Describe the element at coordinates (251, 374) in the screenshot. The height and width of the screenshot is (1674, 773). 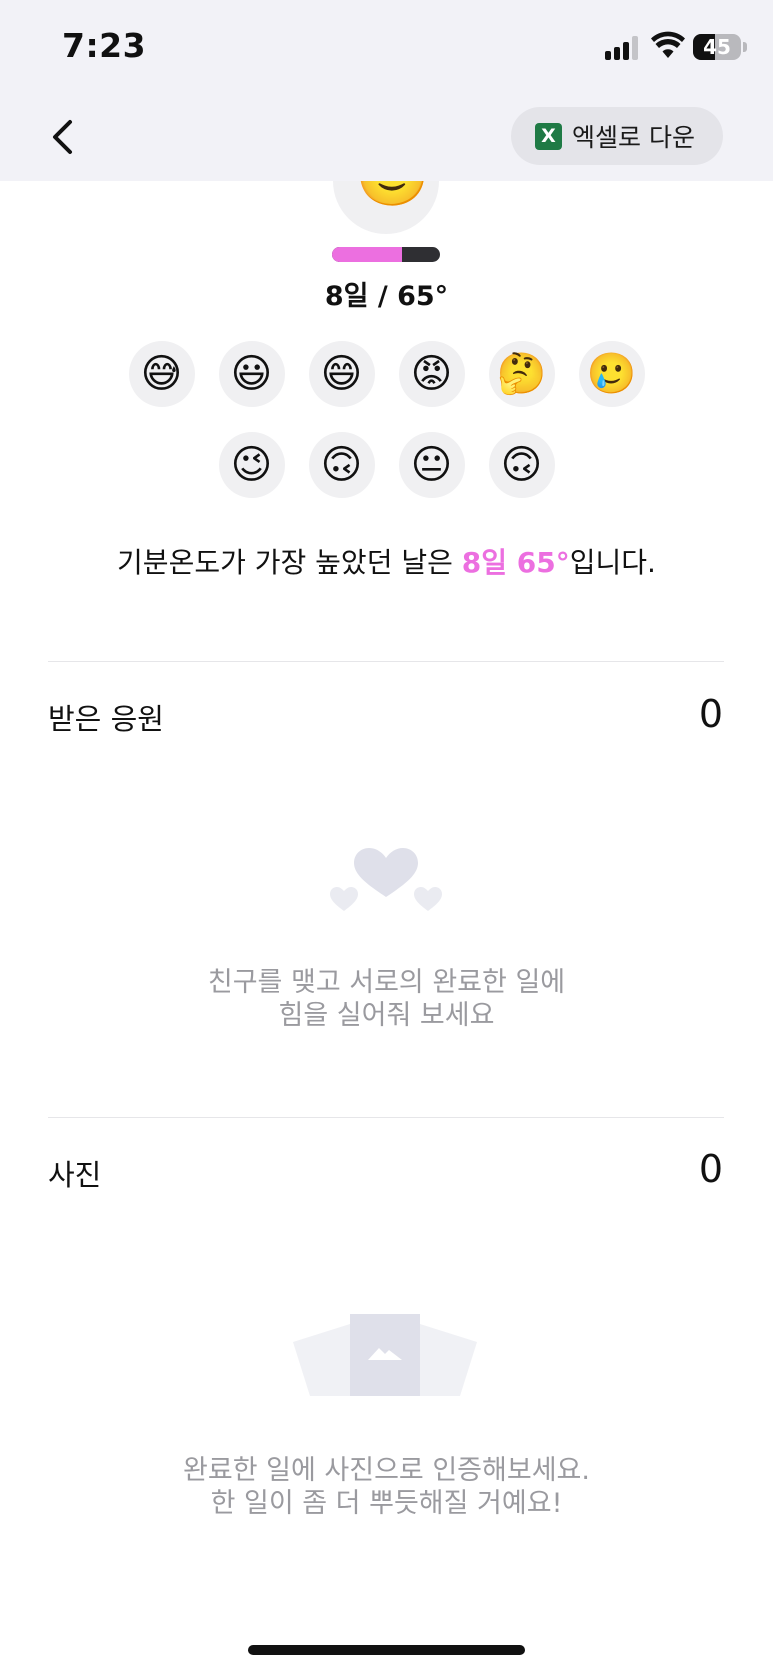
I see `emoji-smiley: 😃` at that location.